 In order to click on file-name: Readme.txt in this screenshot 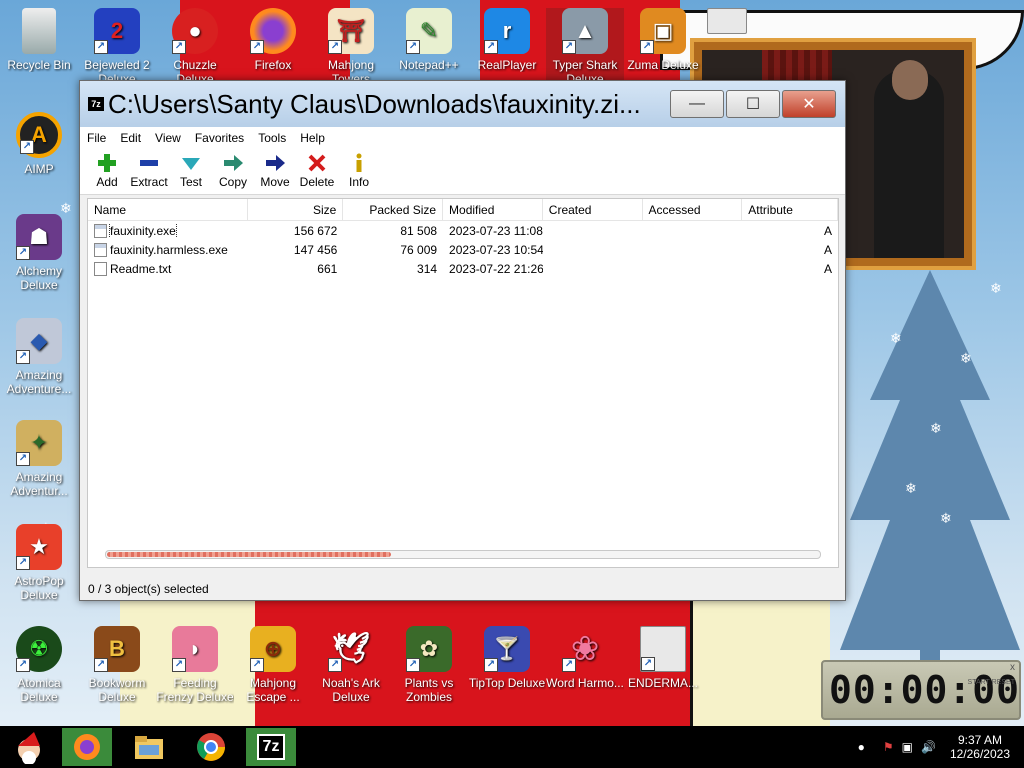, I will do `click(141, 268)`.